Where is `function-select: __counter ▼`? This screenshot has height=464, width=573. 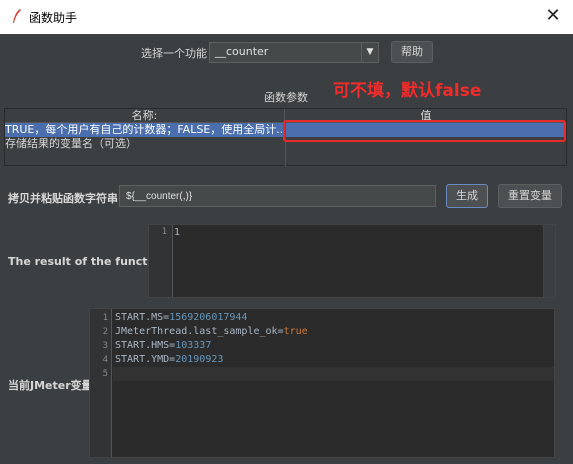 function-select: __counter ▼ is located at coordinates (294, 52).